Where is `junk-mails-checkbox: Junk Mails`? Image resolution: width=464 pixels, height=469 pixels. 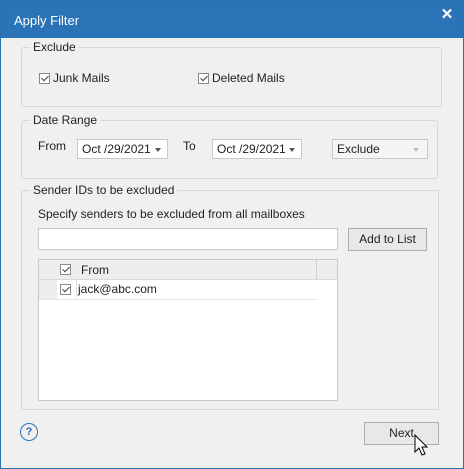 junk-mails-checkbox: Junk Mails is located at coordinates (74, 78).